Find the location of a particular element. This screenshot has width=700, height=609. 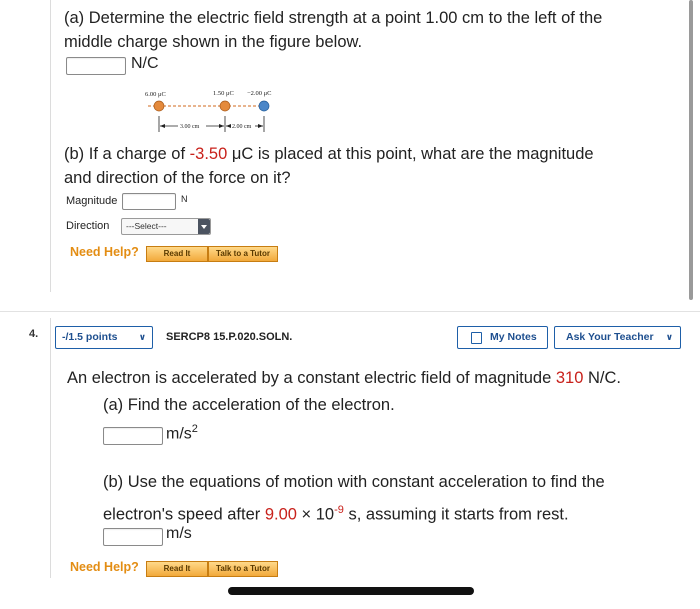

q3-part-b-line2: and direction of the force on it? is located at coordinates (177, 178).